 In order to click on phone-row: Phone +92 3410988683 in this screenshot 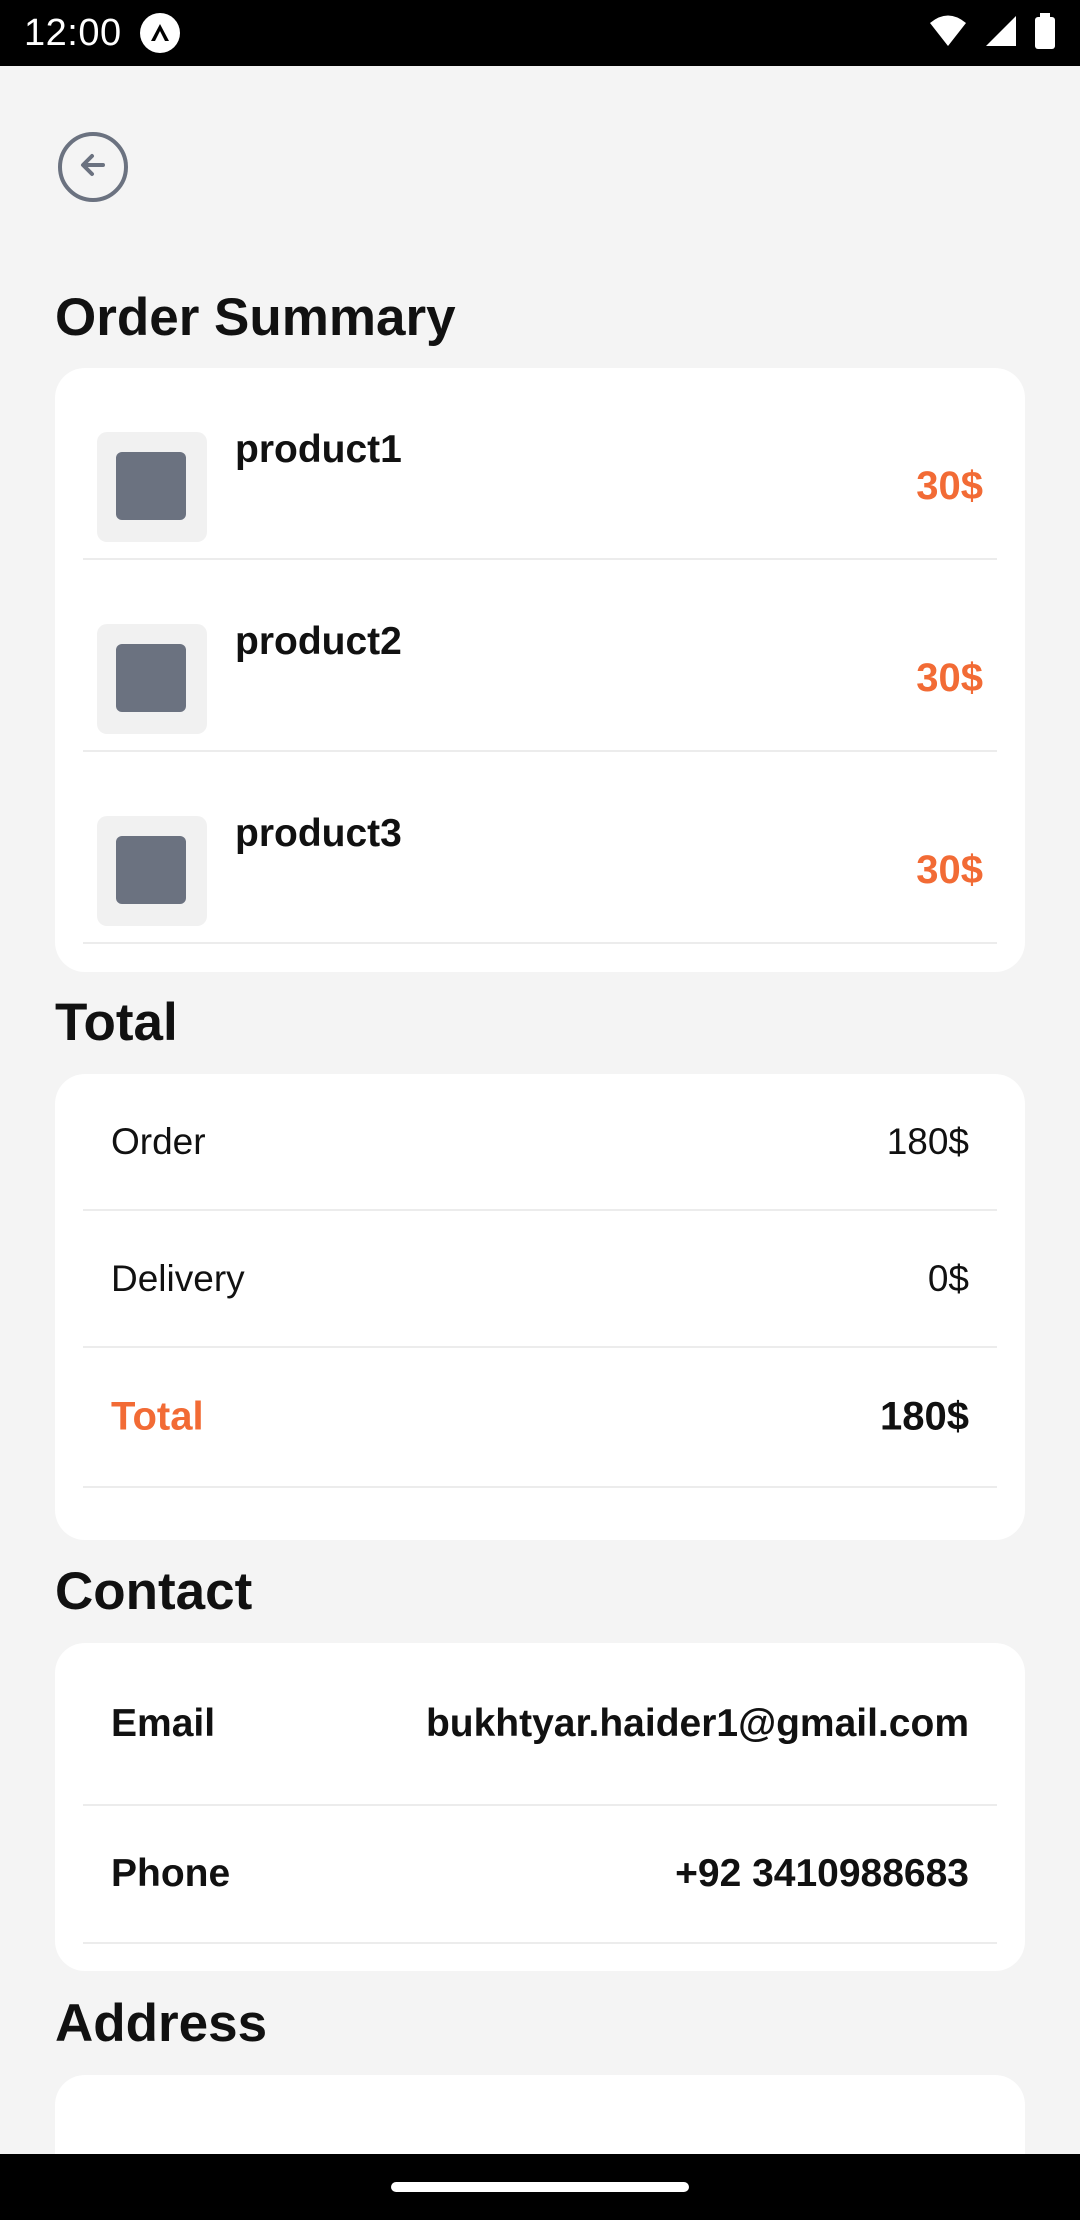, I will do `click(540, 1875)`.